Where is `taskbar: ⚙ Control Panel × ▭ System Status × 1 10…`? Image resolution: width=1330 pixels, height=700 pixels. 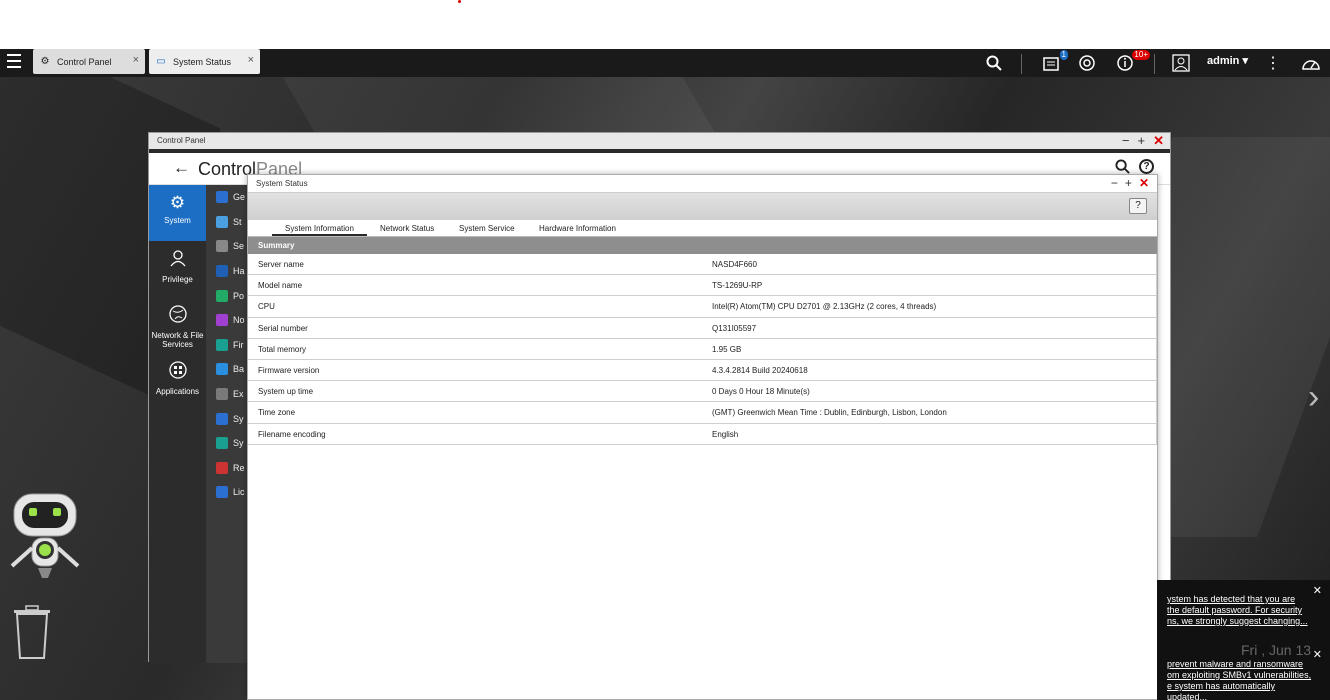
taskbar: ⚙ Control Panel × ▭ System Status × 1 10… is located at coordinates (665, 63).